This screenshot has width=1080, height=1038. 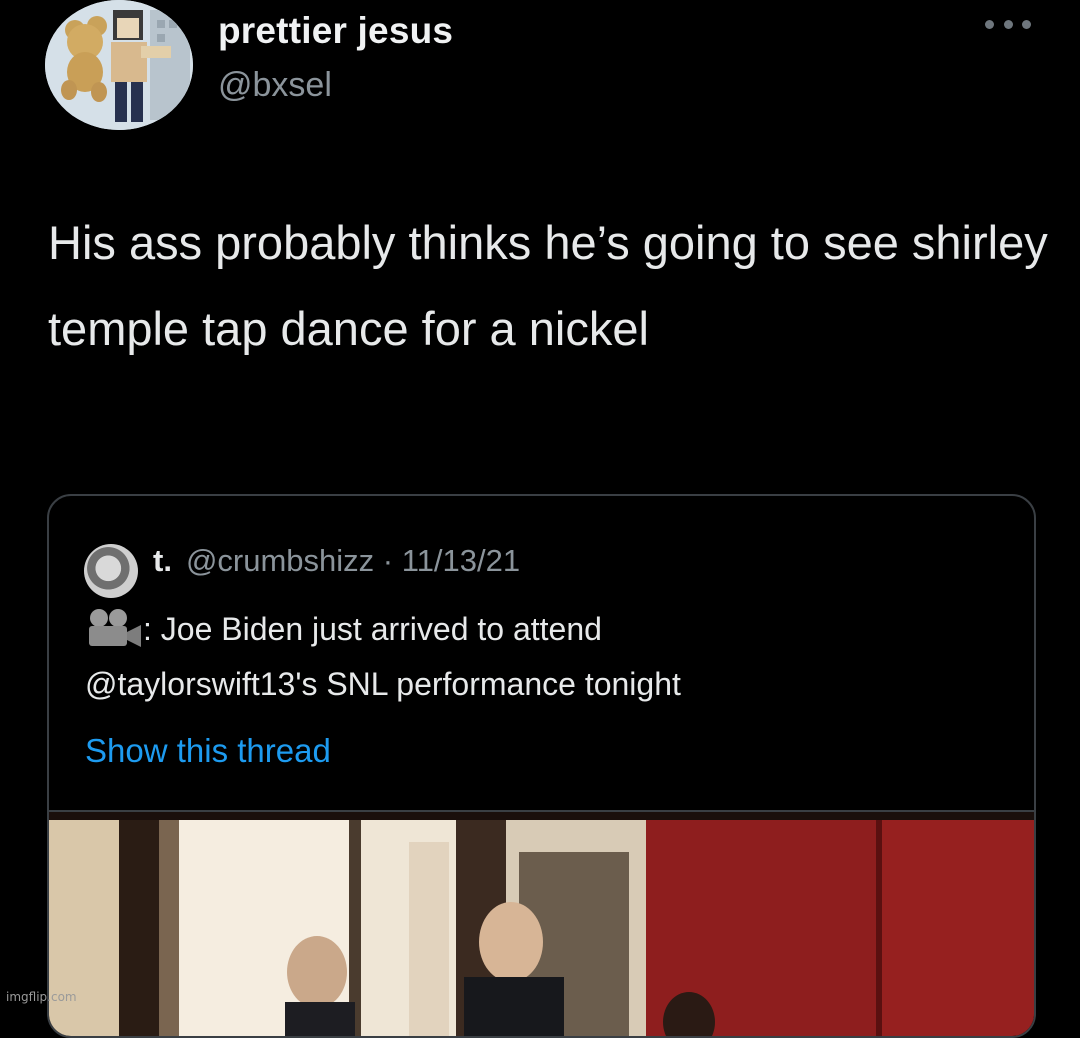 I want to click on quoted-tweet-text-1: : Joe Biden just arrived to attend, so click(x=372, y=629).